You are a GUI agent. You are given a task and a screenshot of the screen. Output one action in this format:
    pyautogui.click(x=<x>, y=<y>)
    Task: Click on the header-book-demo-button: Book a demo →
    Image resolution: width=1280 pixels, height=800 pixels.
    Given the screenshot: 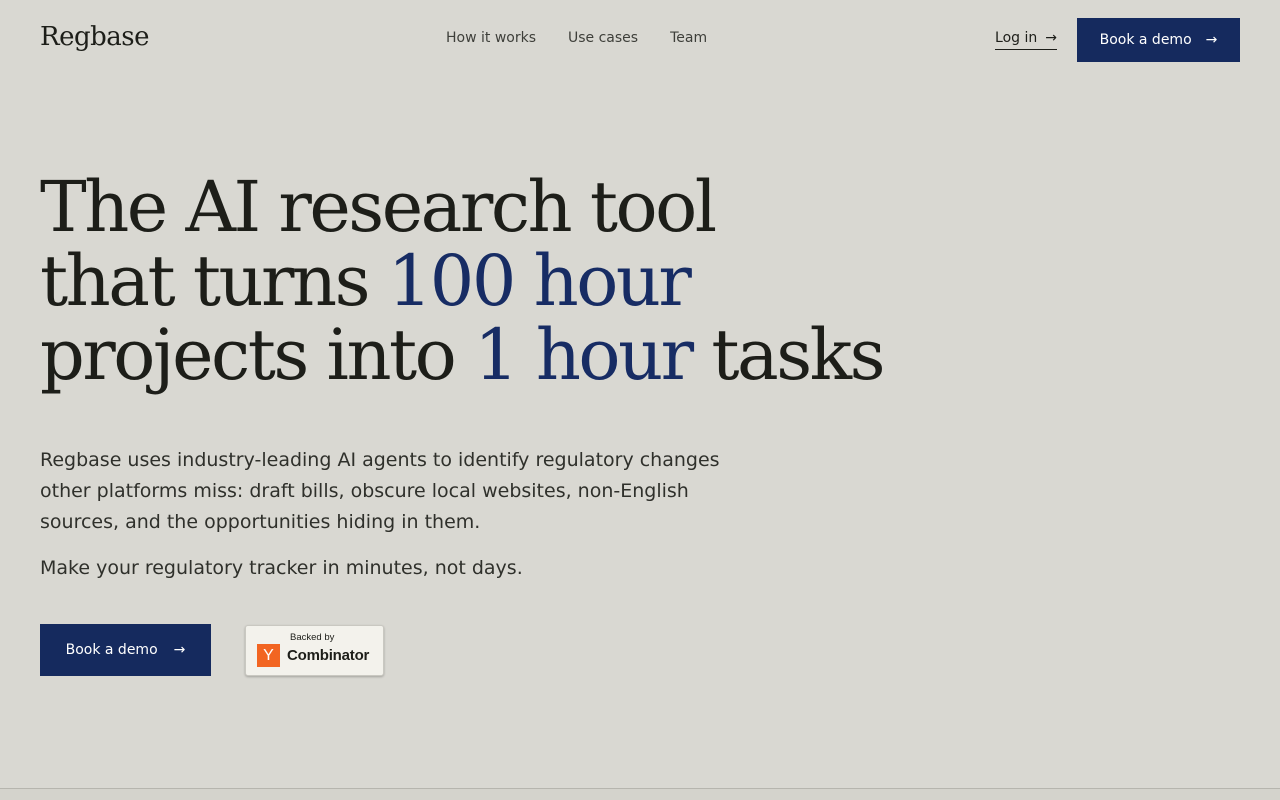 What is the action you would take?
    pyautogui.click(x=1158, y=40)
    